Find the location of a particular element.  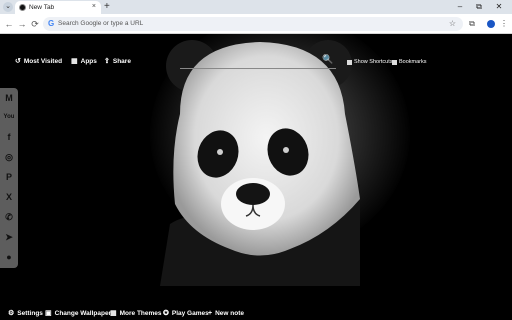

play-games-label: Play Games is located at coordinates (190, 313).